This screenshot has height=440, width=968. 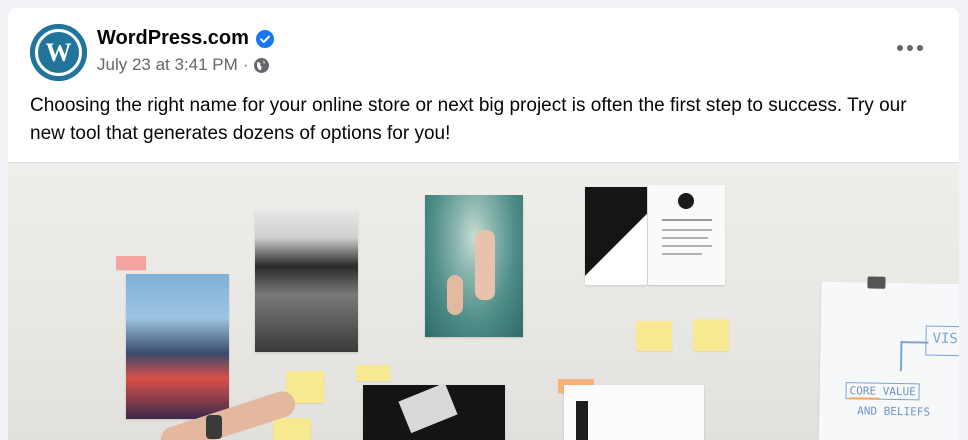 I want to click on dark-panel, so click(x=582, y=420).